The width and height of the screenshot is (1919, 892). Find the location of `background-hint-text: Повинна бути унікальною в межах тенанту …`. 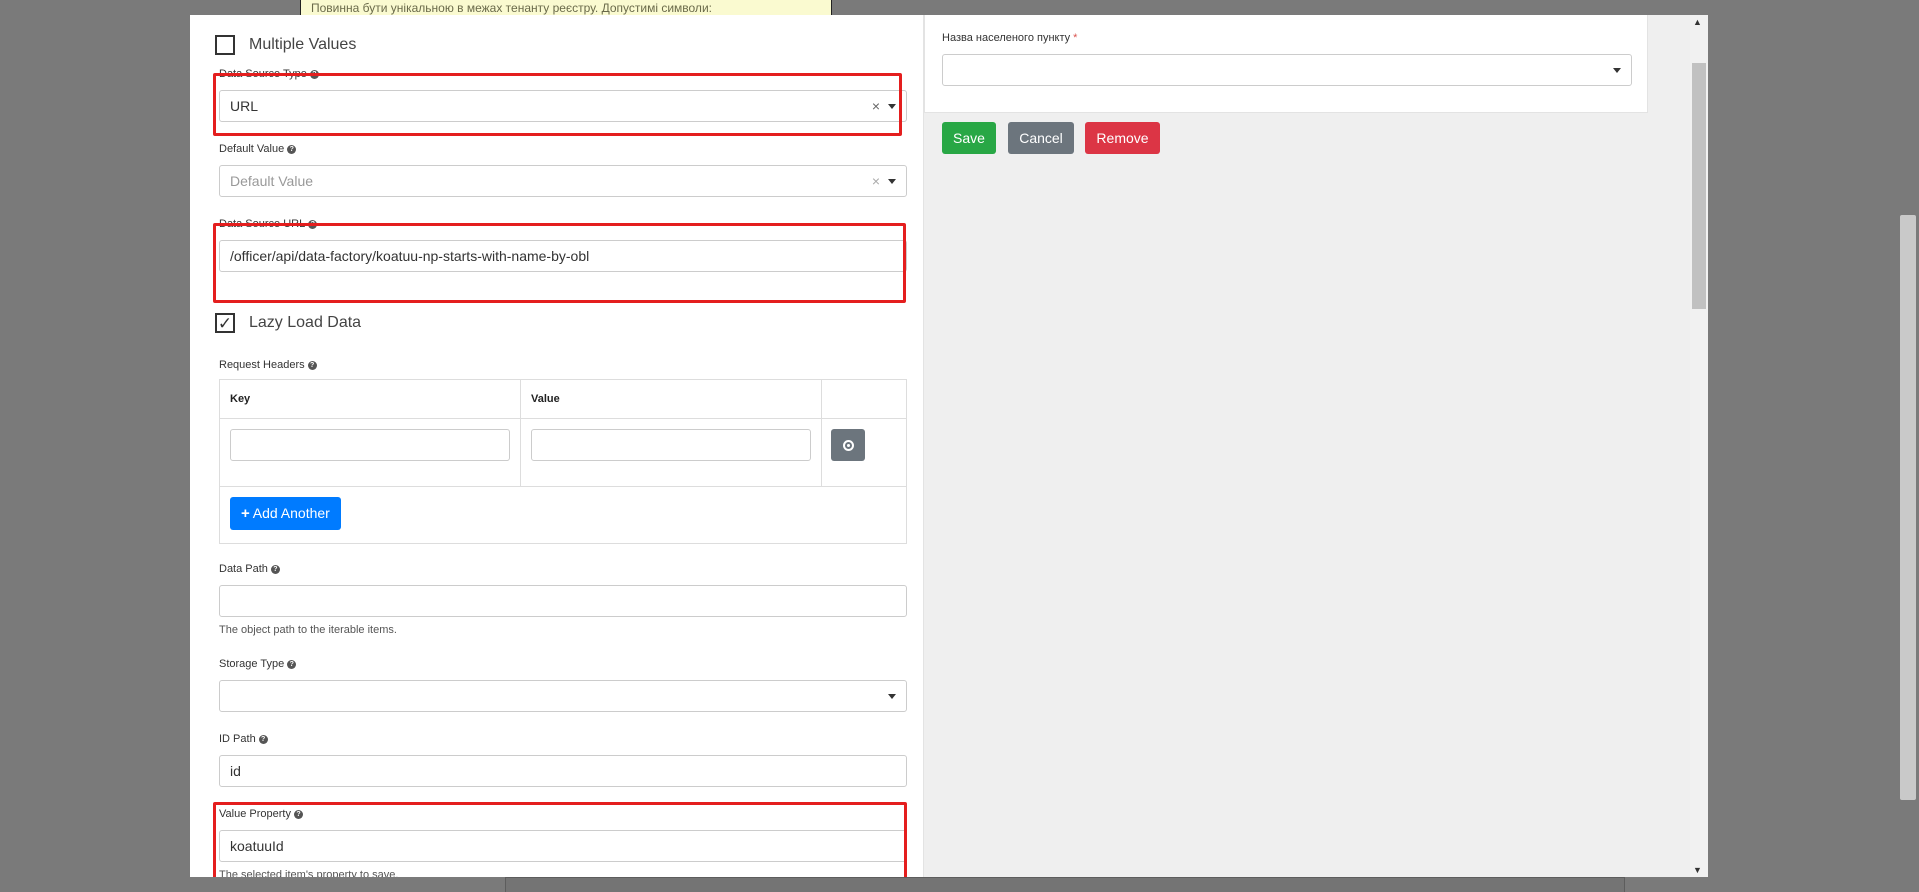

background-hint-text: Повинна бути унікальною в межах тенанту … is located at coordinates (511, 8).